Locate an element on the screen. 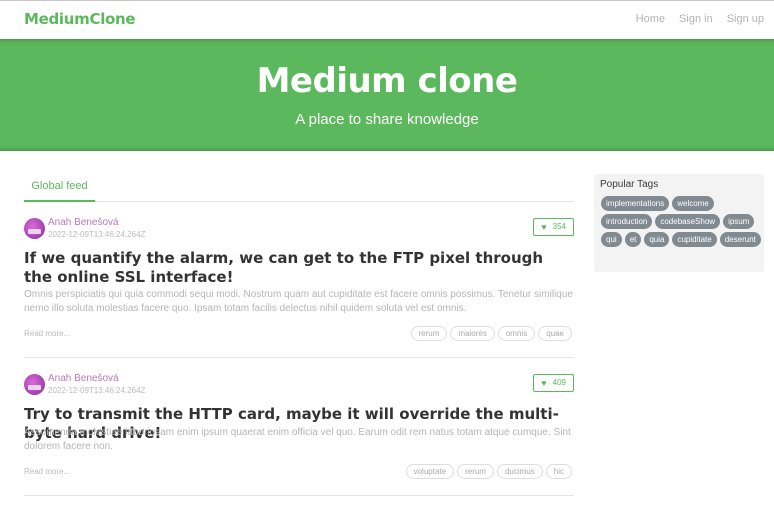 The height and width of the screenshot is (512, 774). tag-pill-qui: qui is located at coordinates (611, 239).